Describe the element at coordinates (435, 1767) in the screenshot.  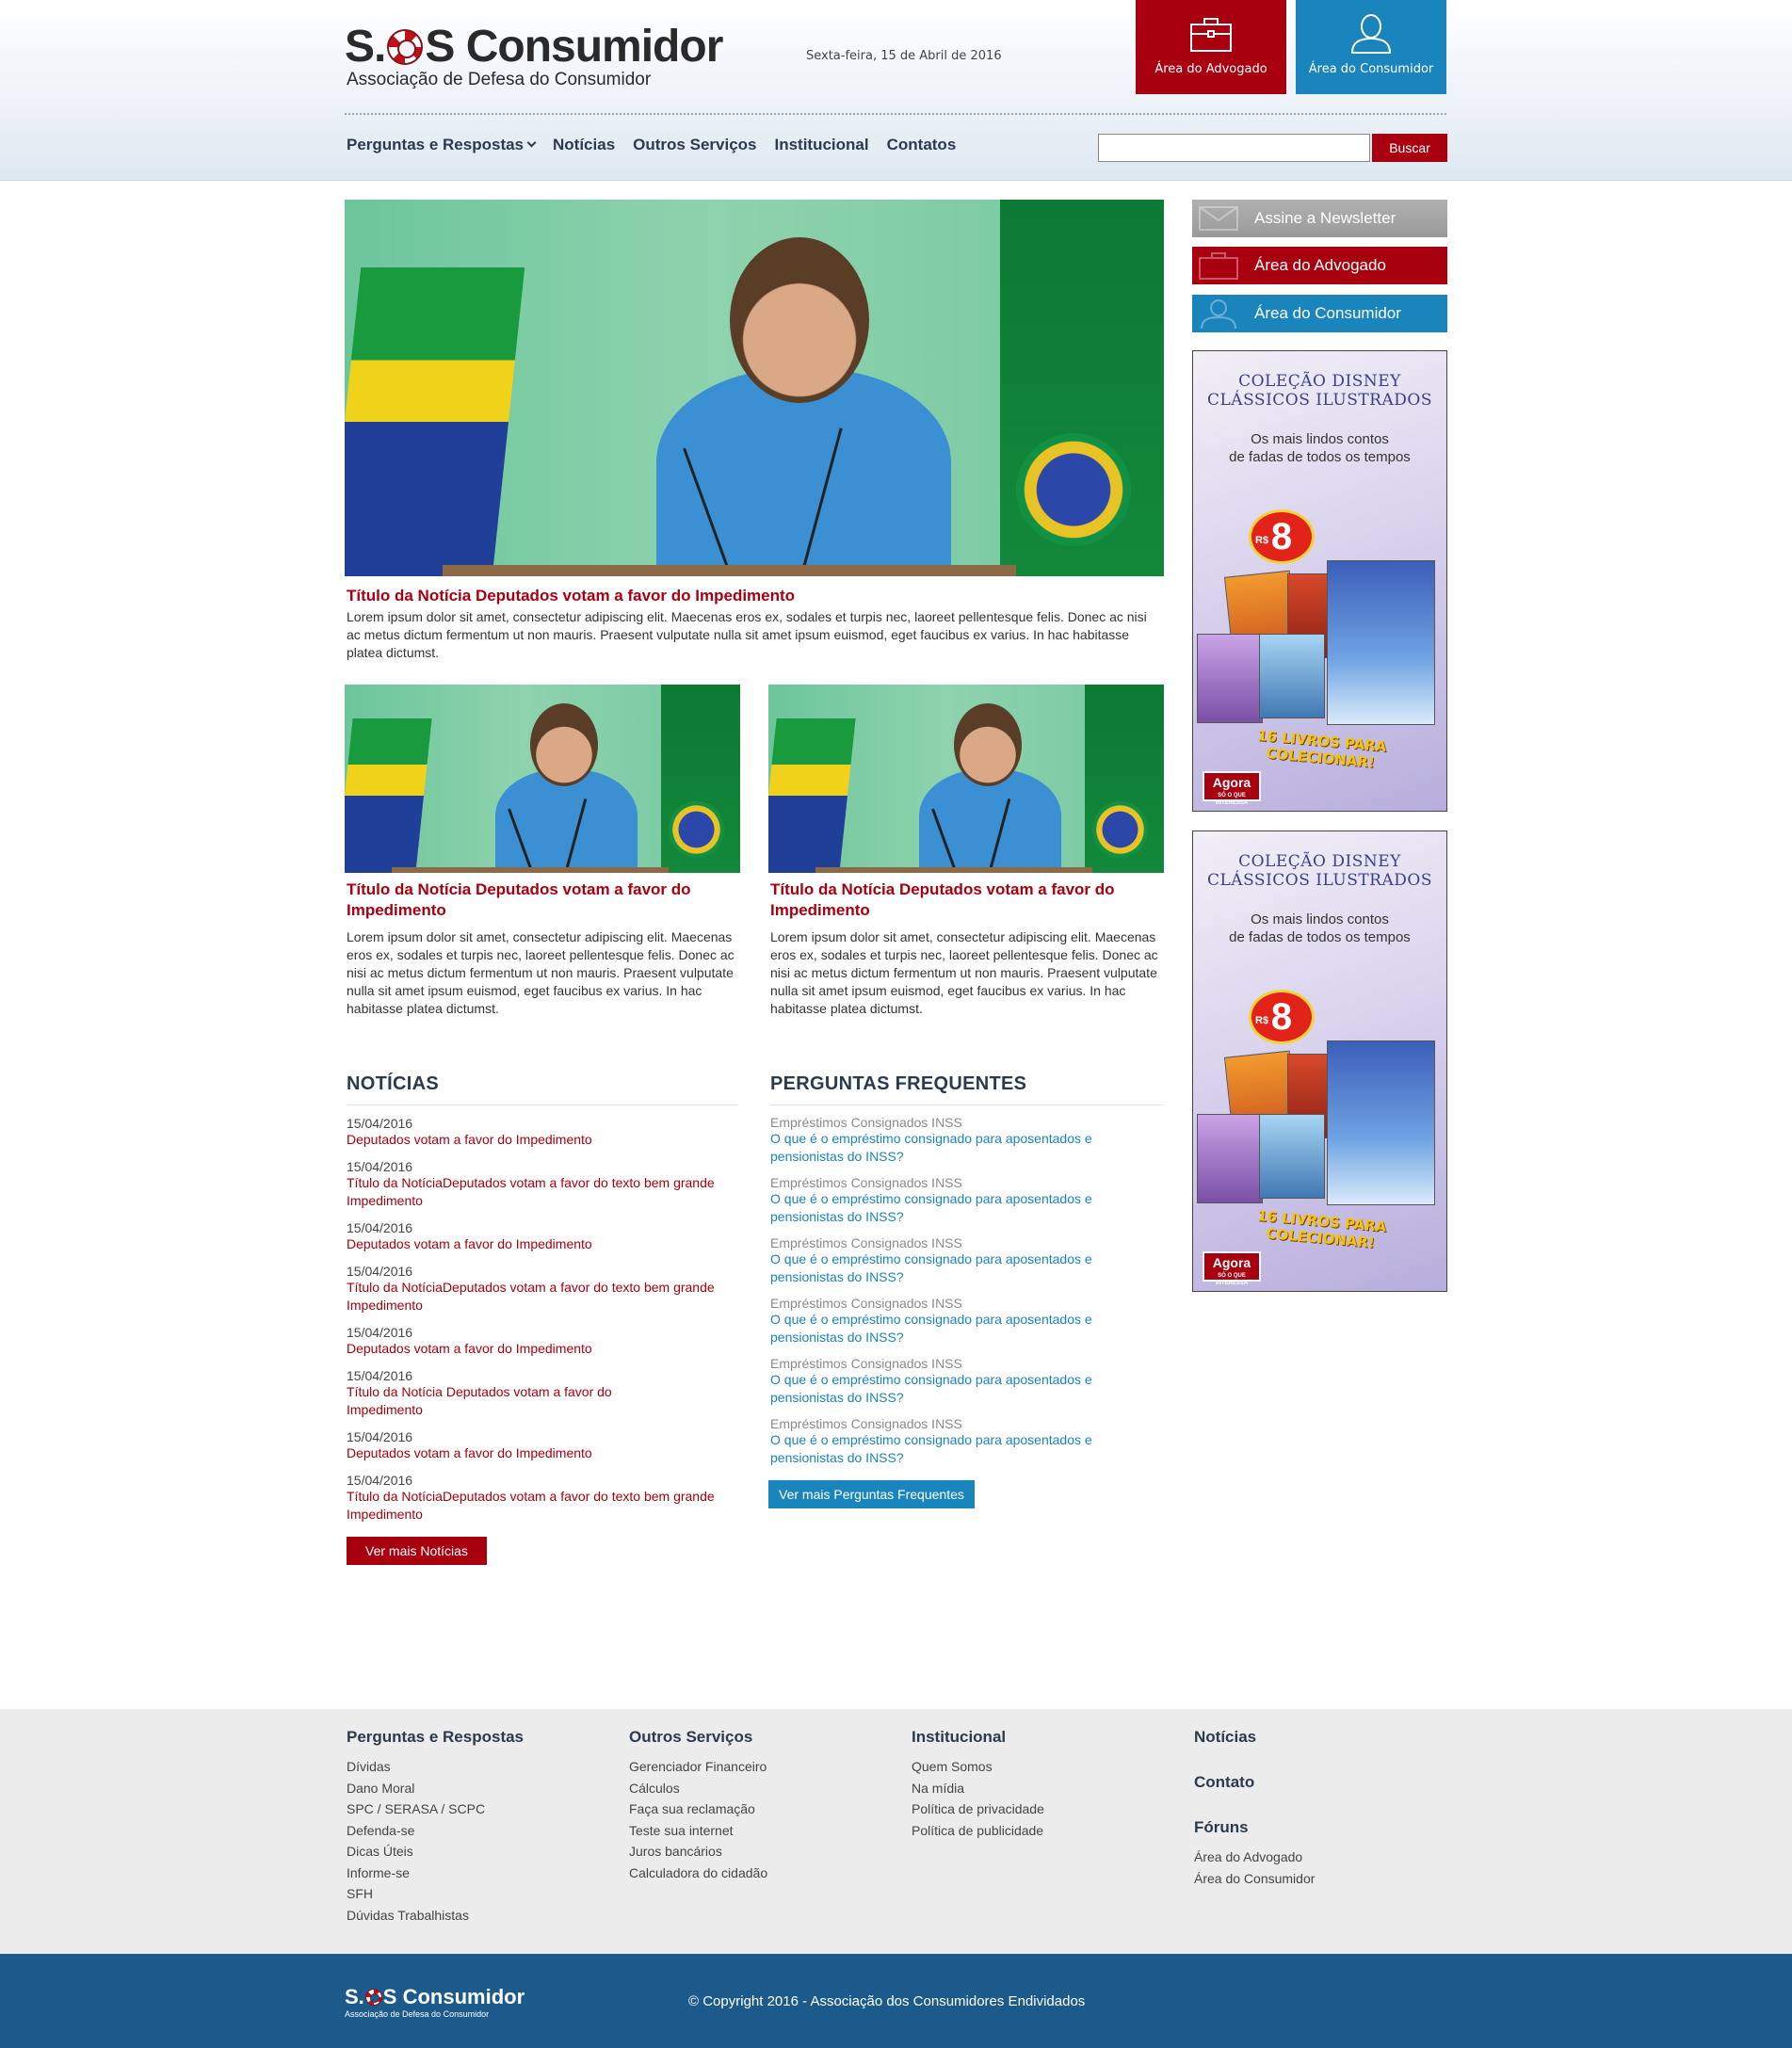
I see `footer-link: Dívidas` at that location.